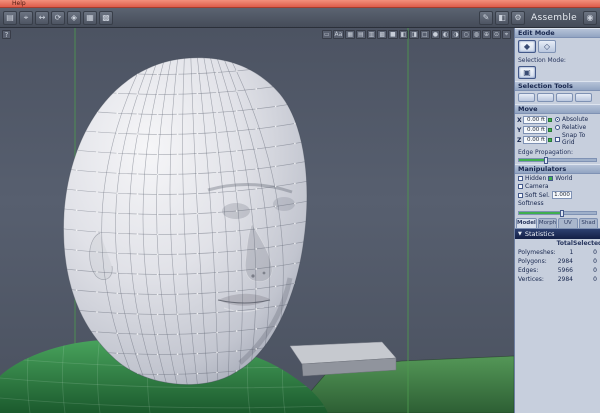 The height and width of the screenshot is (413, 600). What do you see at coordinates (557, 213) in the screenshot?
I see `softness-slider` at bounding box center [557, 213].